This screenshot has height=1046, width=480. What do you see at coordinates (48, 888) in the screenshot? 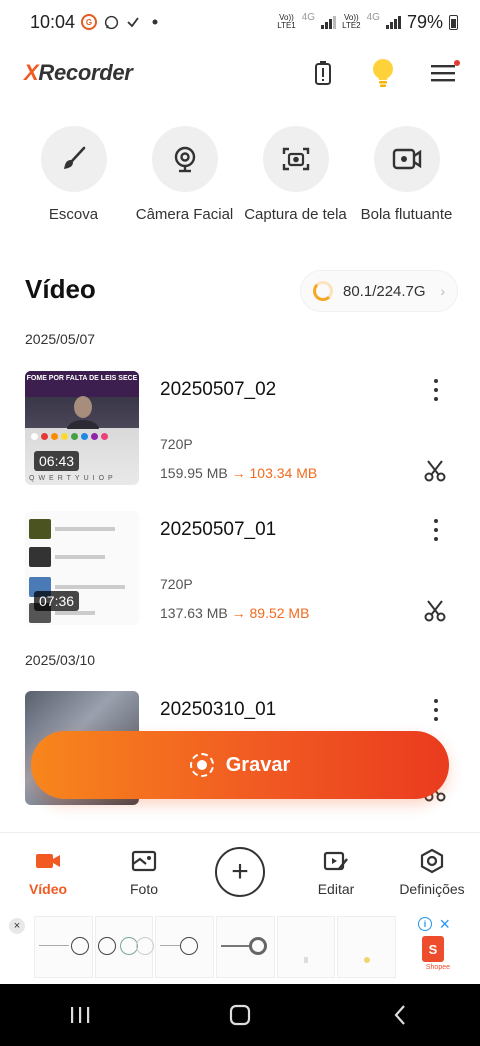
I see `nav-label: Vídeo` at bounding box center [48, 888].